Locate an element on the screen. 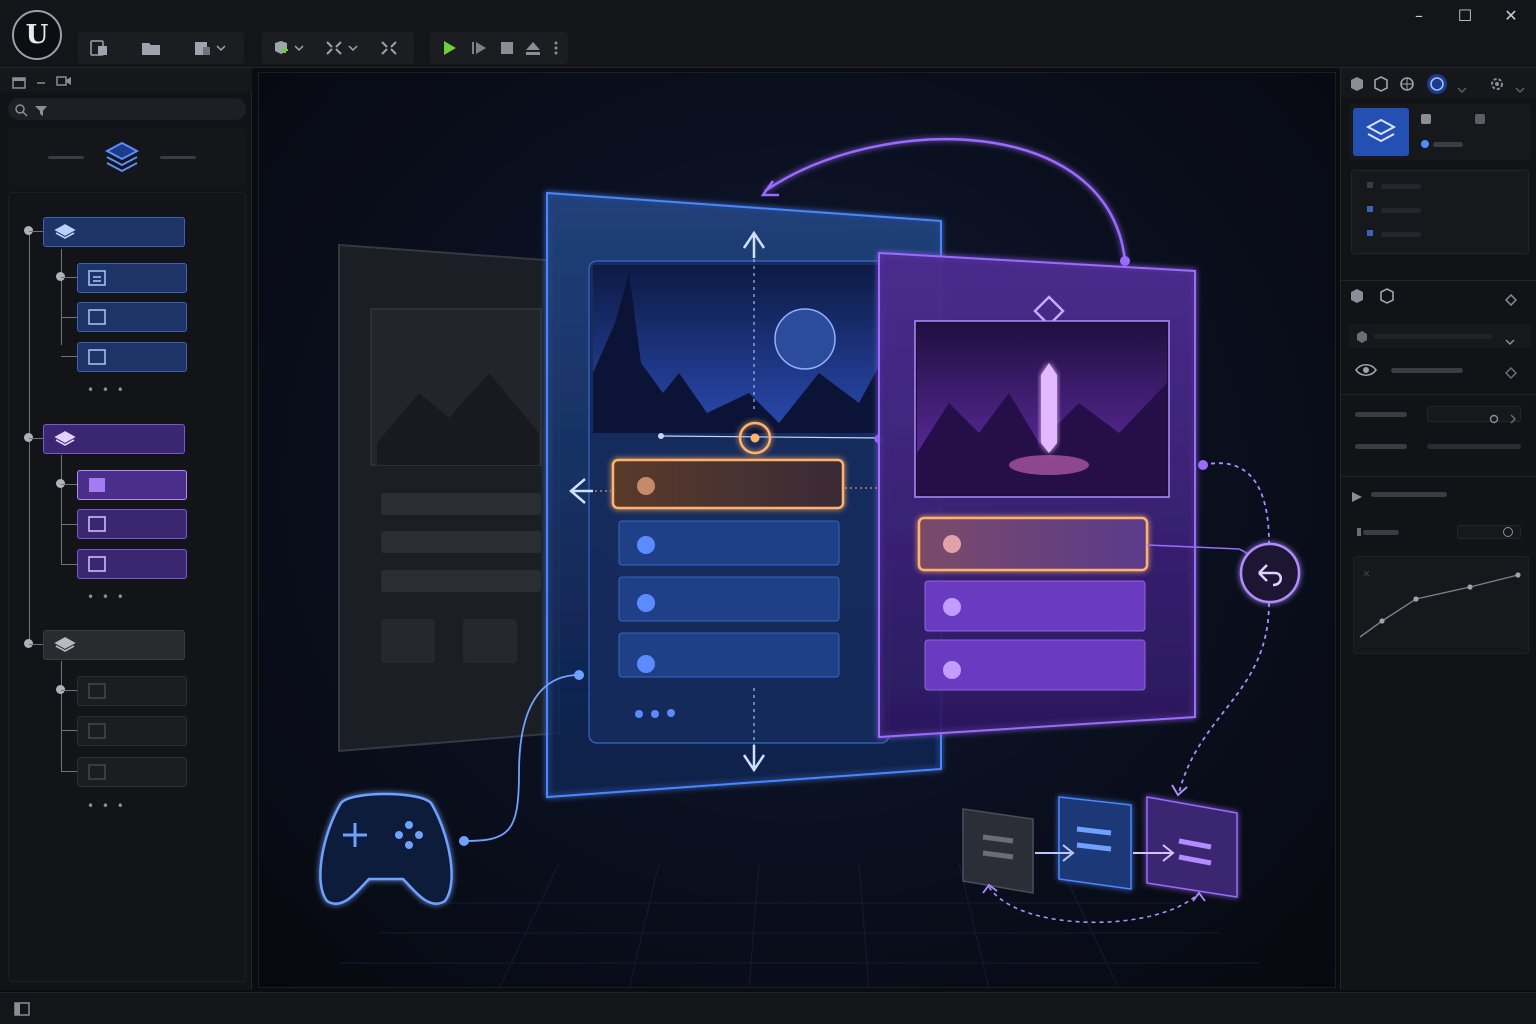  add-actor-button is located at coordinates (289, 48).